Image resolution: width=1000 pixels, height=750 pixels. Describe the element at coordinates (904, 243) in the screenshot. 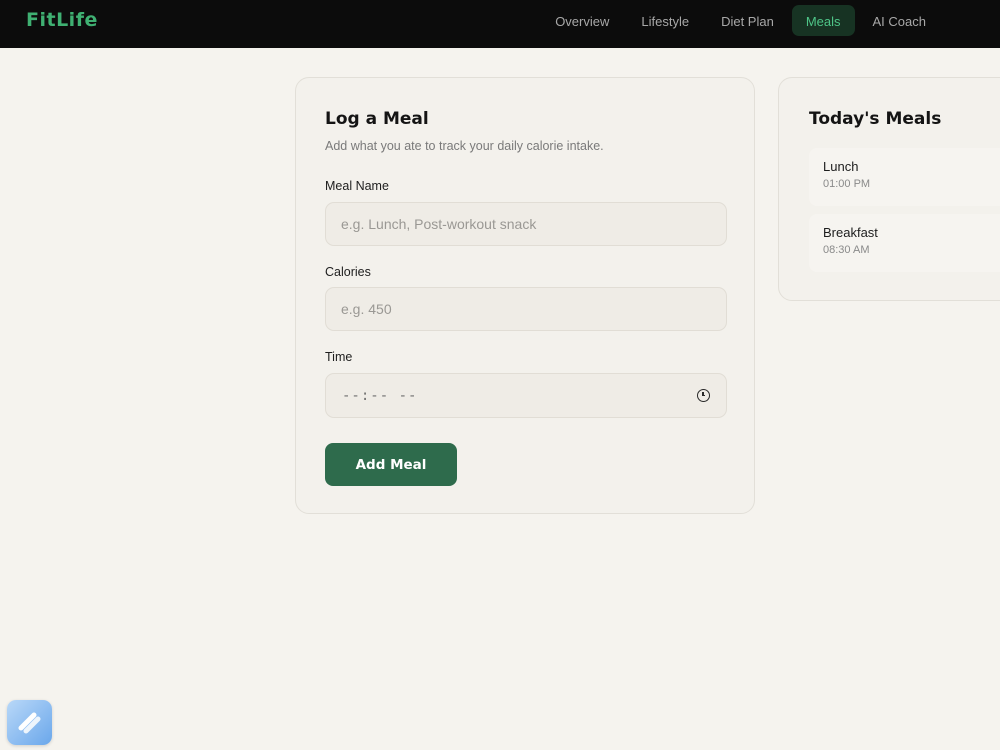

I see `meal-list-item: Breakfast 08:30 AM` at that location.